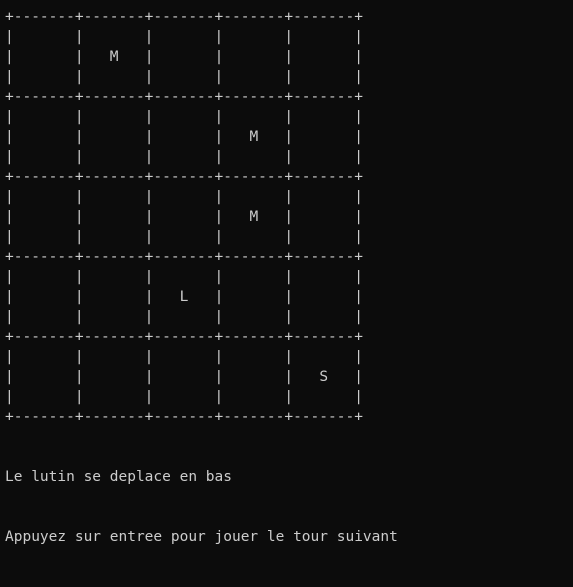 The width and height of the screenshot is (573, 587). What do you see at coordinates (118, 477) in the screenshot?
I see `move-message: Le lutin se deplace en bas` at bounding box center [118, 477].